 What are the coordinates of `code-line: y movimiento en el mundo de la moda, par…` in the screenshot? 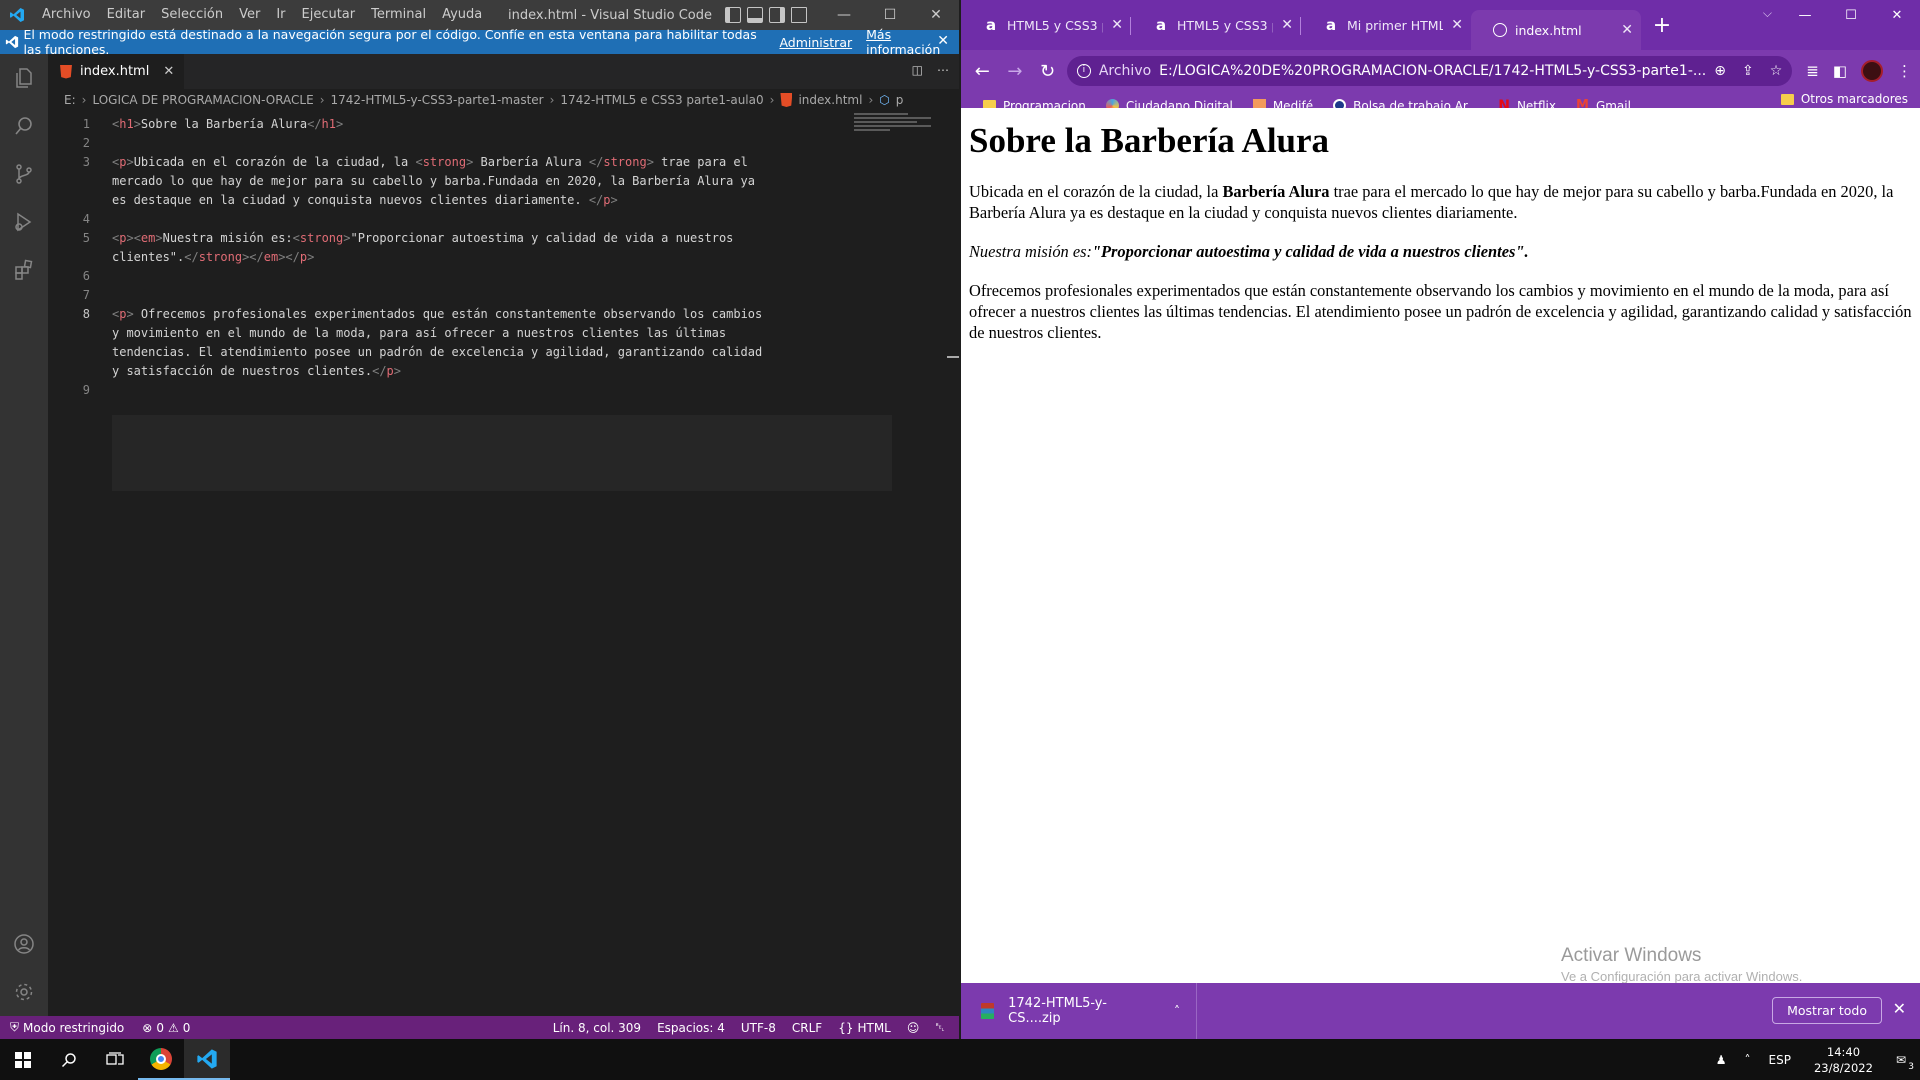 It's located at (503, 333).